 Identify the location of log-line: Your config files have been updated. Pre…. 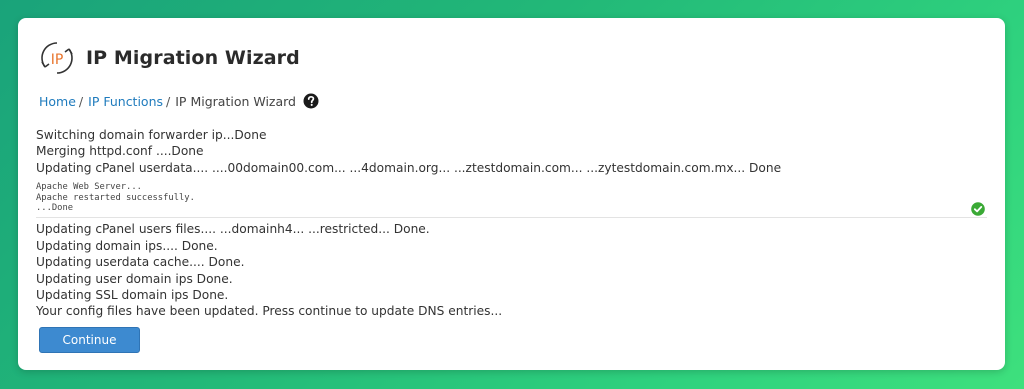
(269, 311).